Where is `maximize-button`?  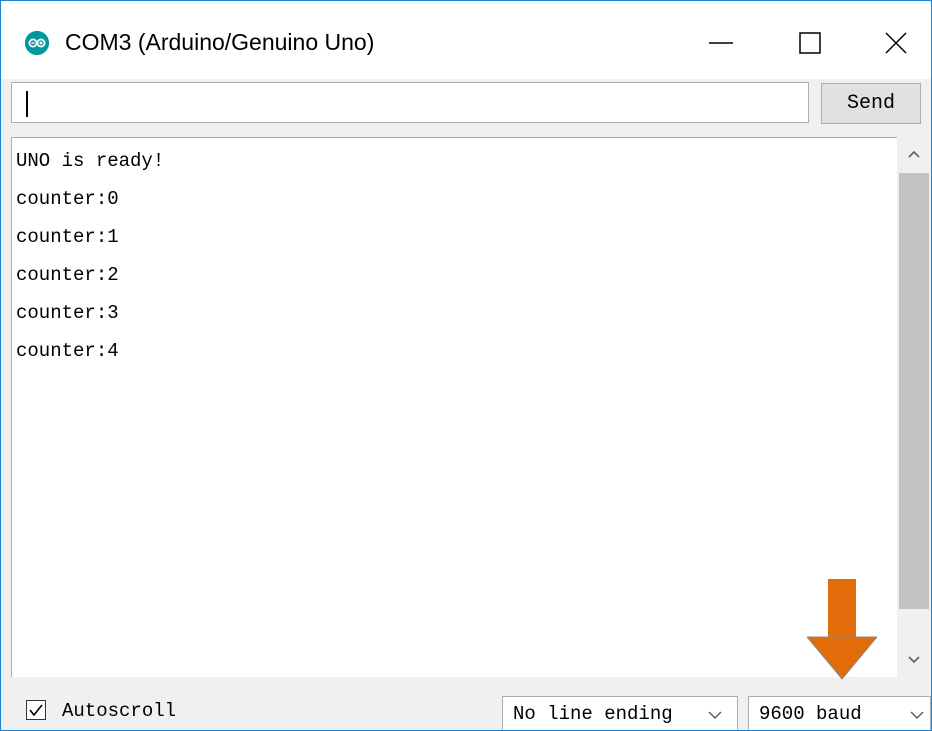
maximize-button is located at coordinates (809, 40).